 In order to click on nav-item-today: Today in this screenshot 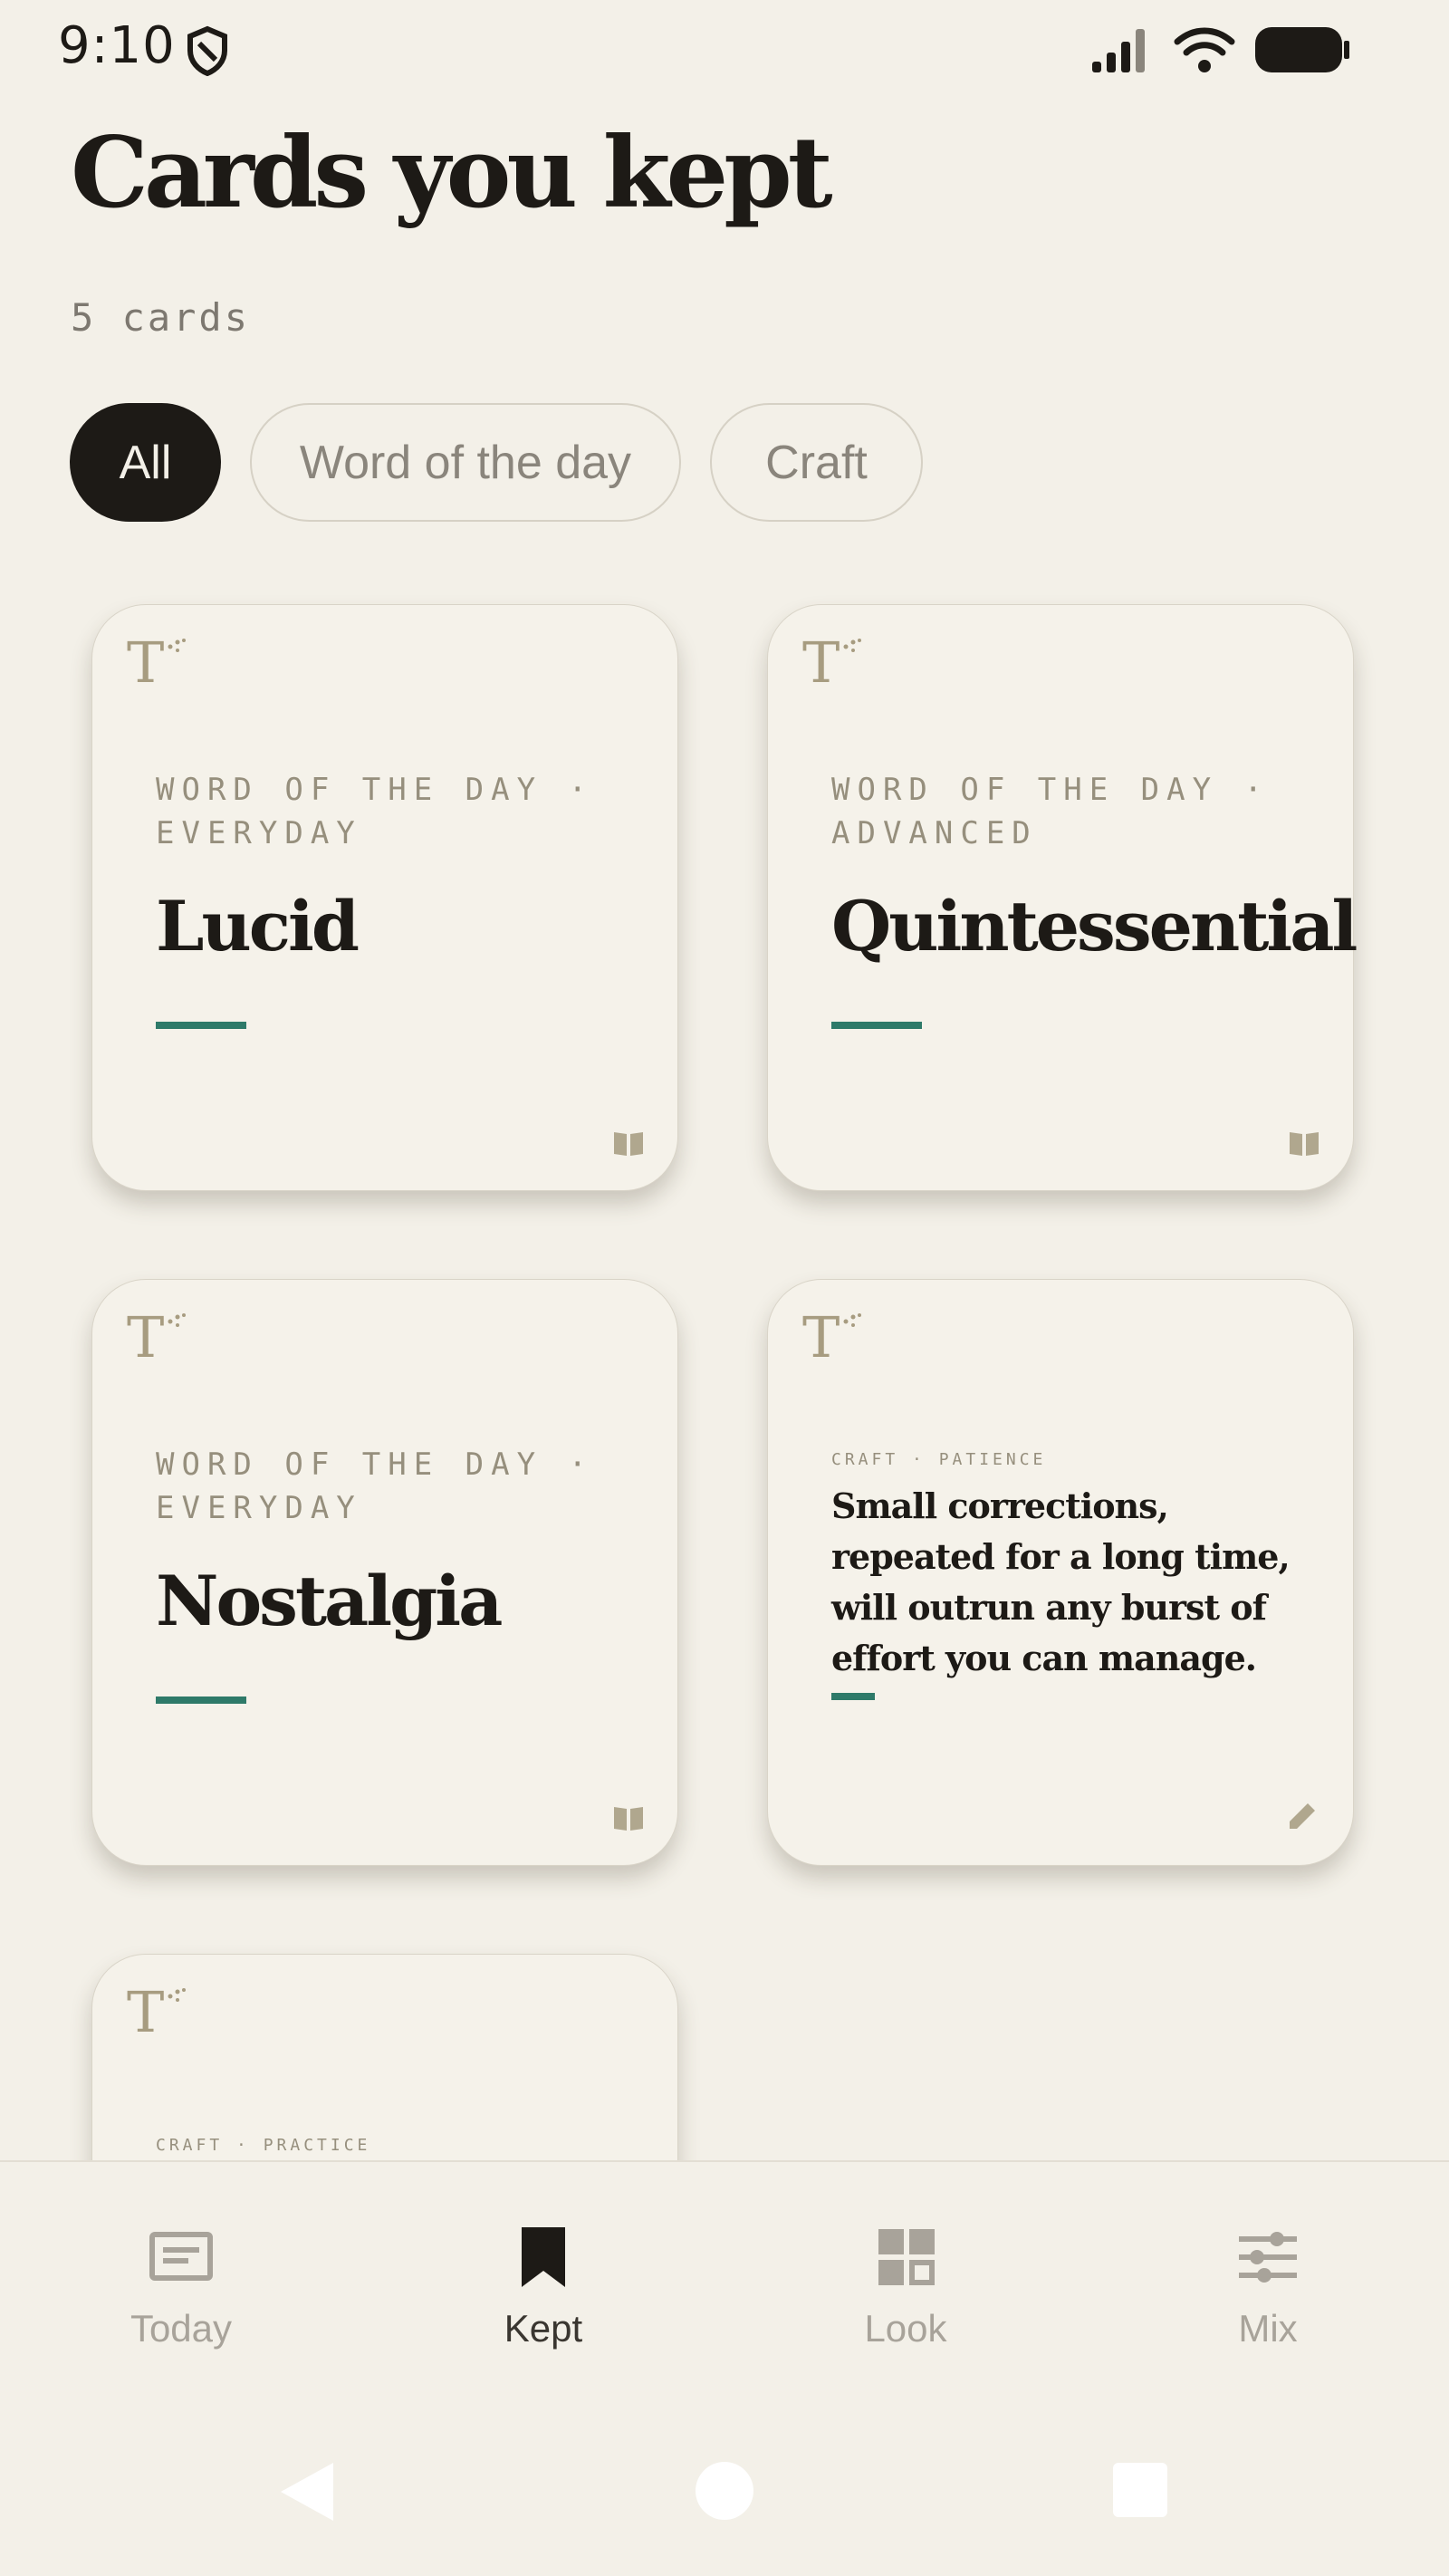, I will do `click(181, 2280)`.